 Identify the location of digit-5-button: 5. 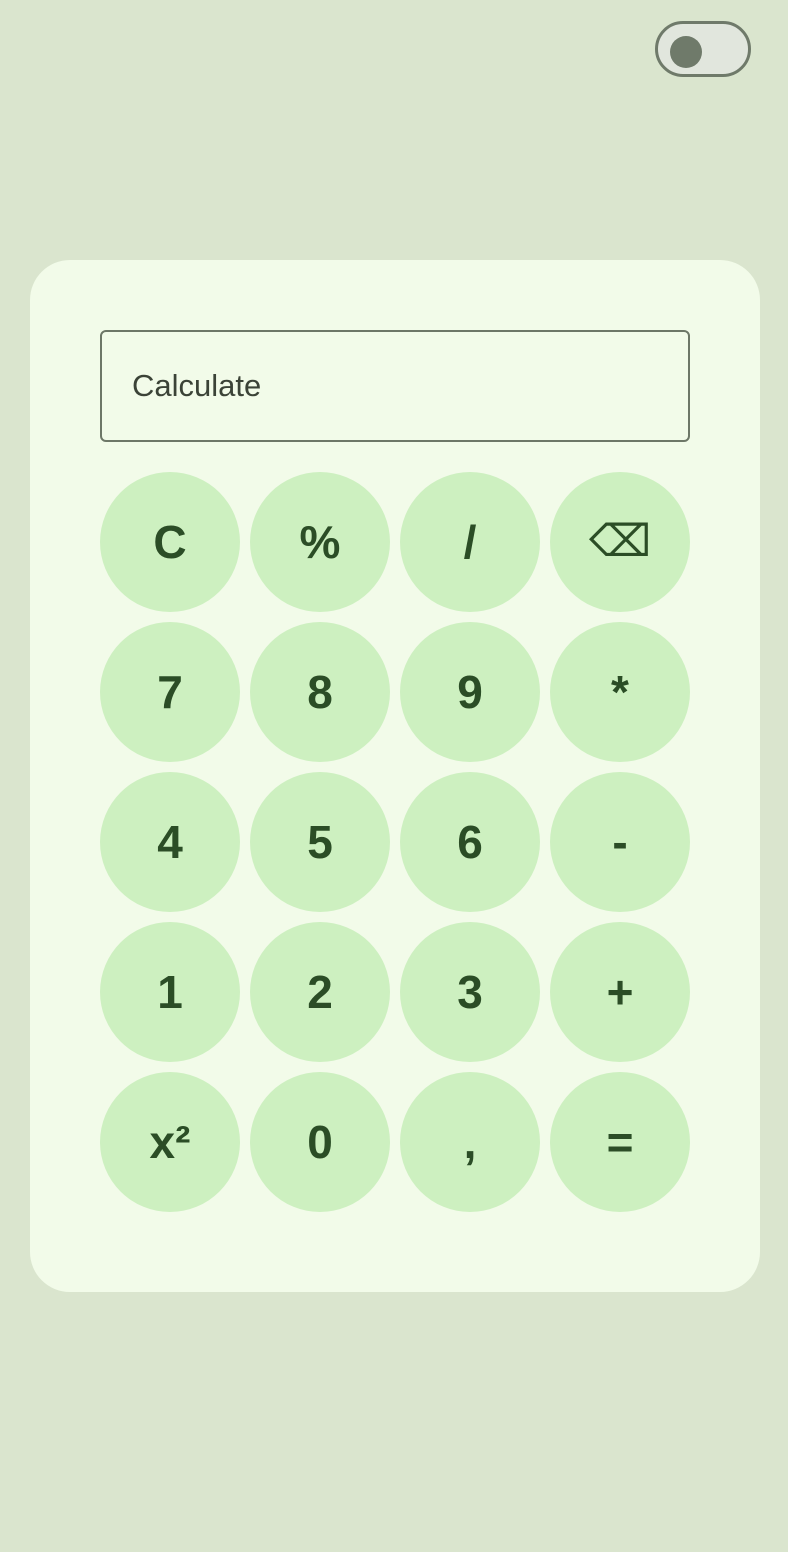
(320, 842).